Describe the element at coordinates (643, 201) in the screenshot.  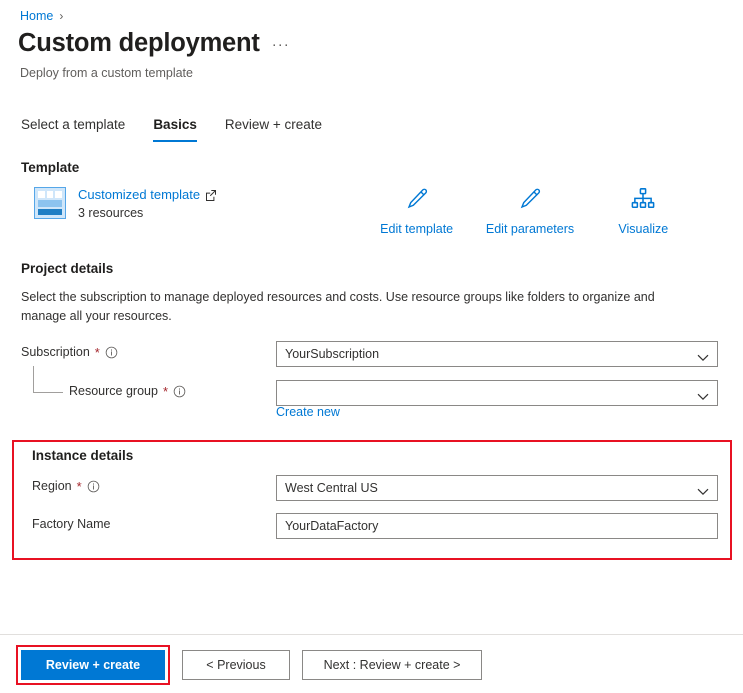
I see `hierarchy-icon` at that location.